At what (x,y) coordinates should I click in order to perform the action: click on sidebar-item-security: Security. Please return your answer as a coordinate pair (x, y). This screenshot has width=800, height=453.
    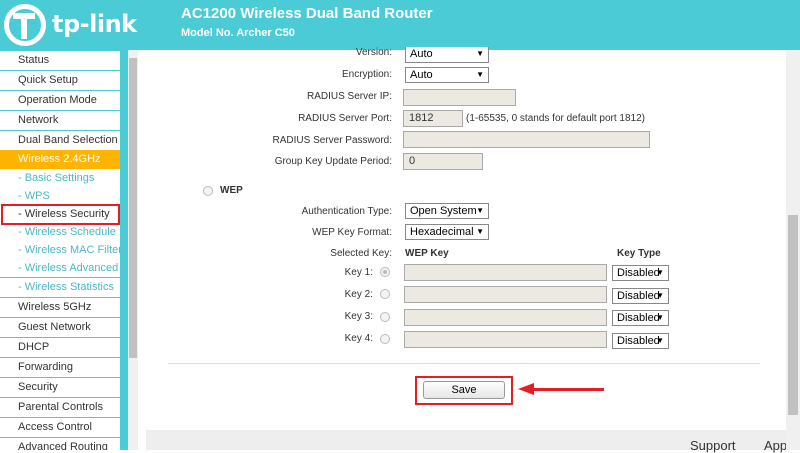
    Looking at the image, I should click on (60, 388).